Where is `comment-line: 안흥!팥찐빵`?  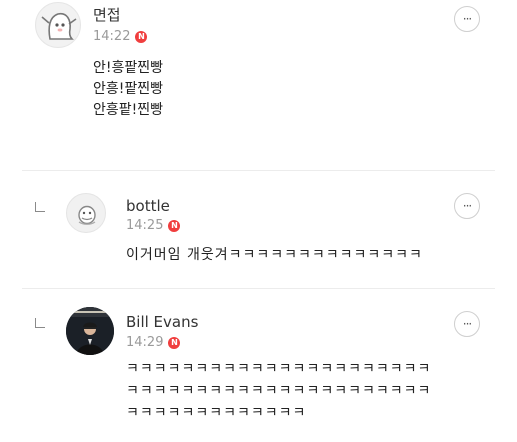
comment-line: 안흥!팥찐빵 is located at coordinates (128, 89).